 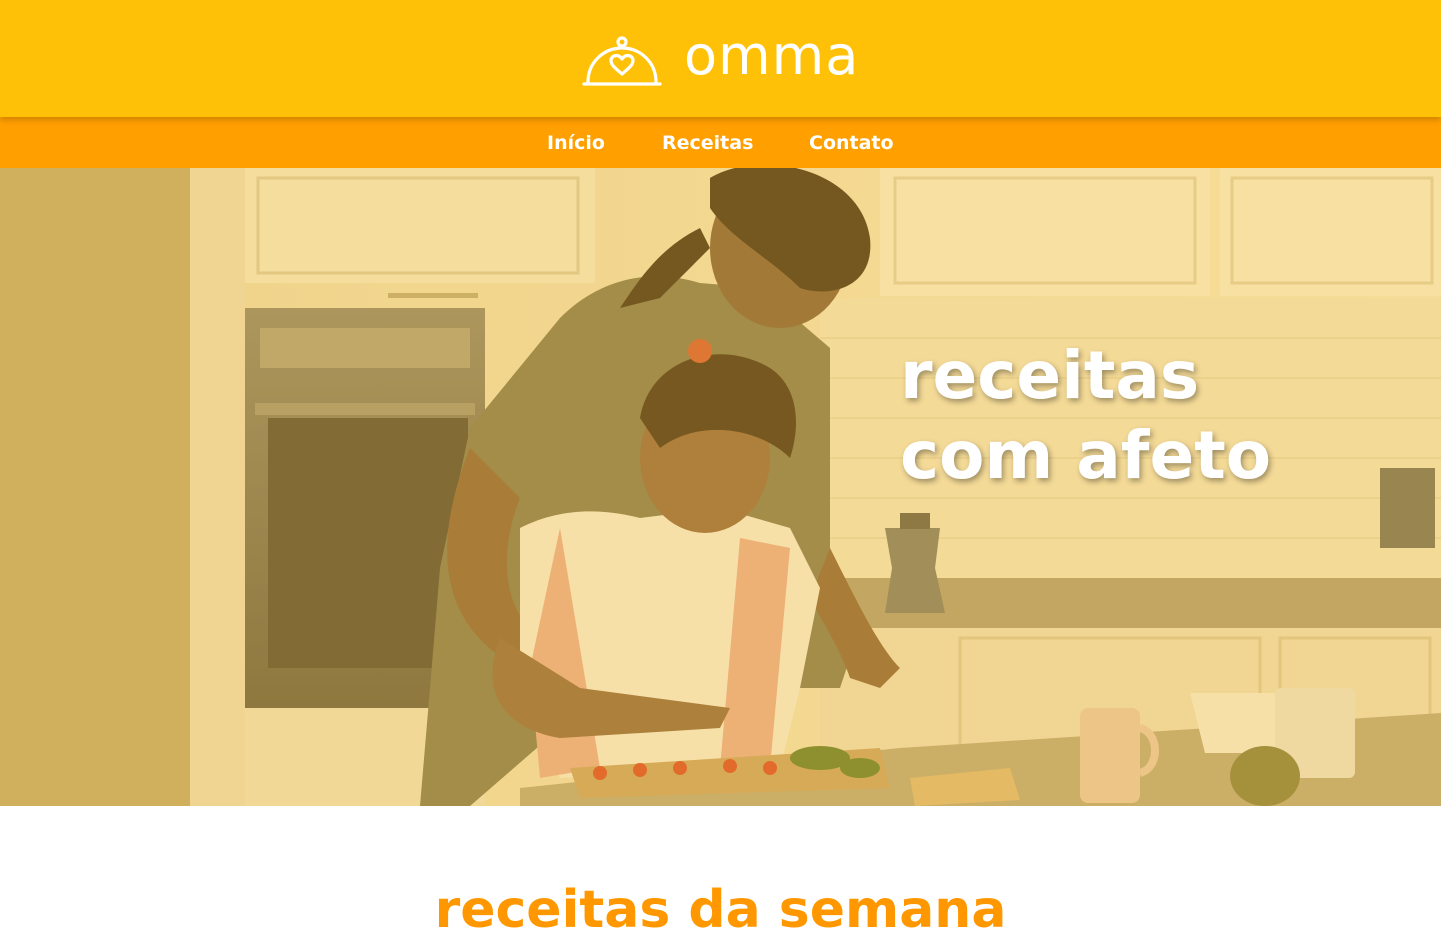 What do you see at coordinates (622, 61) in the screenshot?
I see `cloche-heart-icon` at bounding box center [622, 61].